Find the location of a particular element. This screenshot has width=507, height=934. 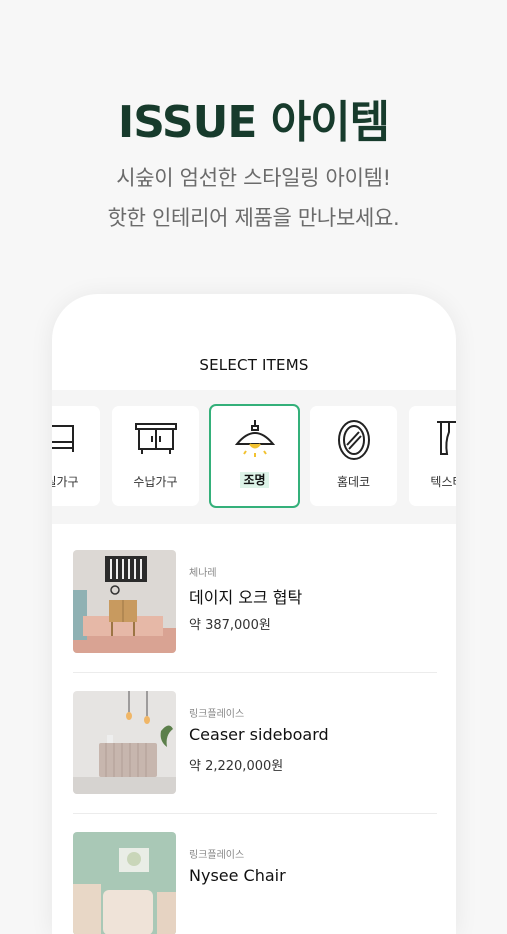

product-name: Ceaser sideboard is located at coordinates (259, 734).